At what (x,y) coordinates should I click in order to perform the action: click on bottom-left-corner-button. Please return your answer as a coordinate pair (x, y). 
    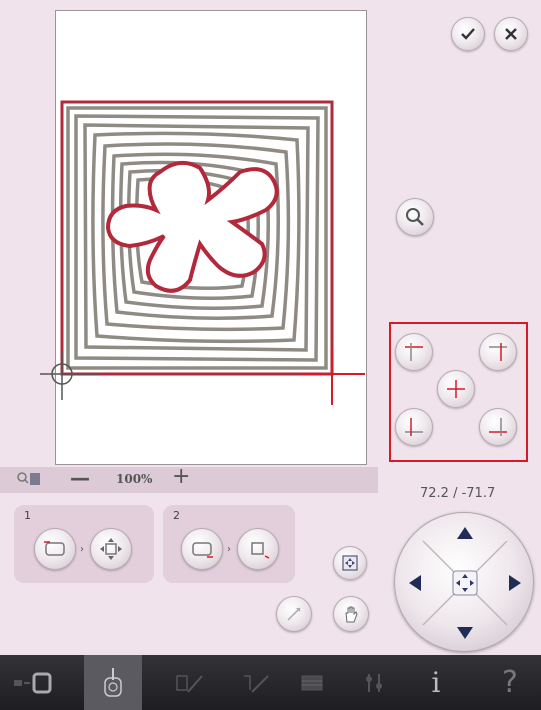
    Looking at the image, I should click on (414, 427).